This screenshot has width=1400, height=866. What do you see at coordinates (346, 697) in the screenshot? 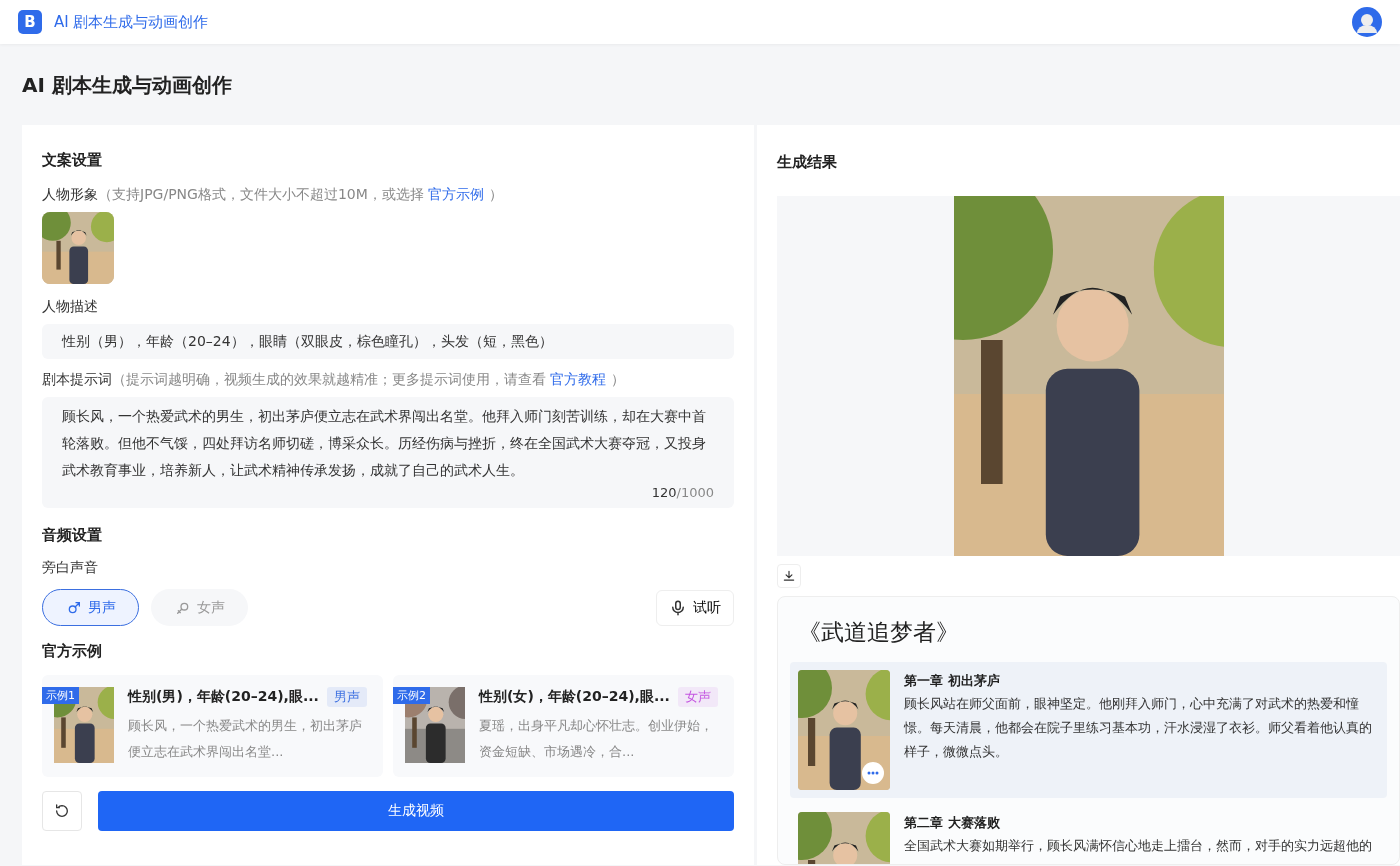
I see `voice-tag: 男声` at bounding box center [346, 697].